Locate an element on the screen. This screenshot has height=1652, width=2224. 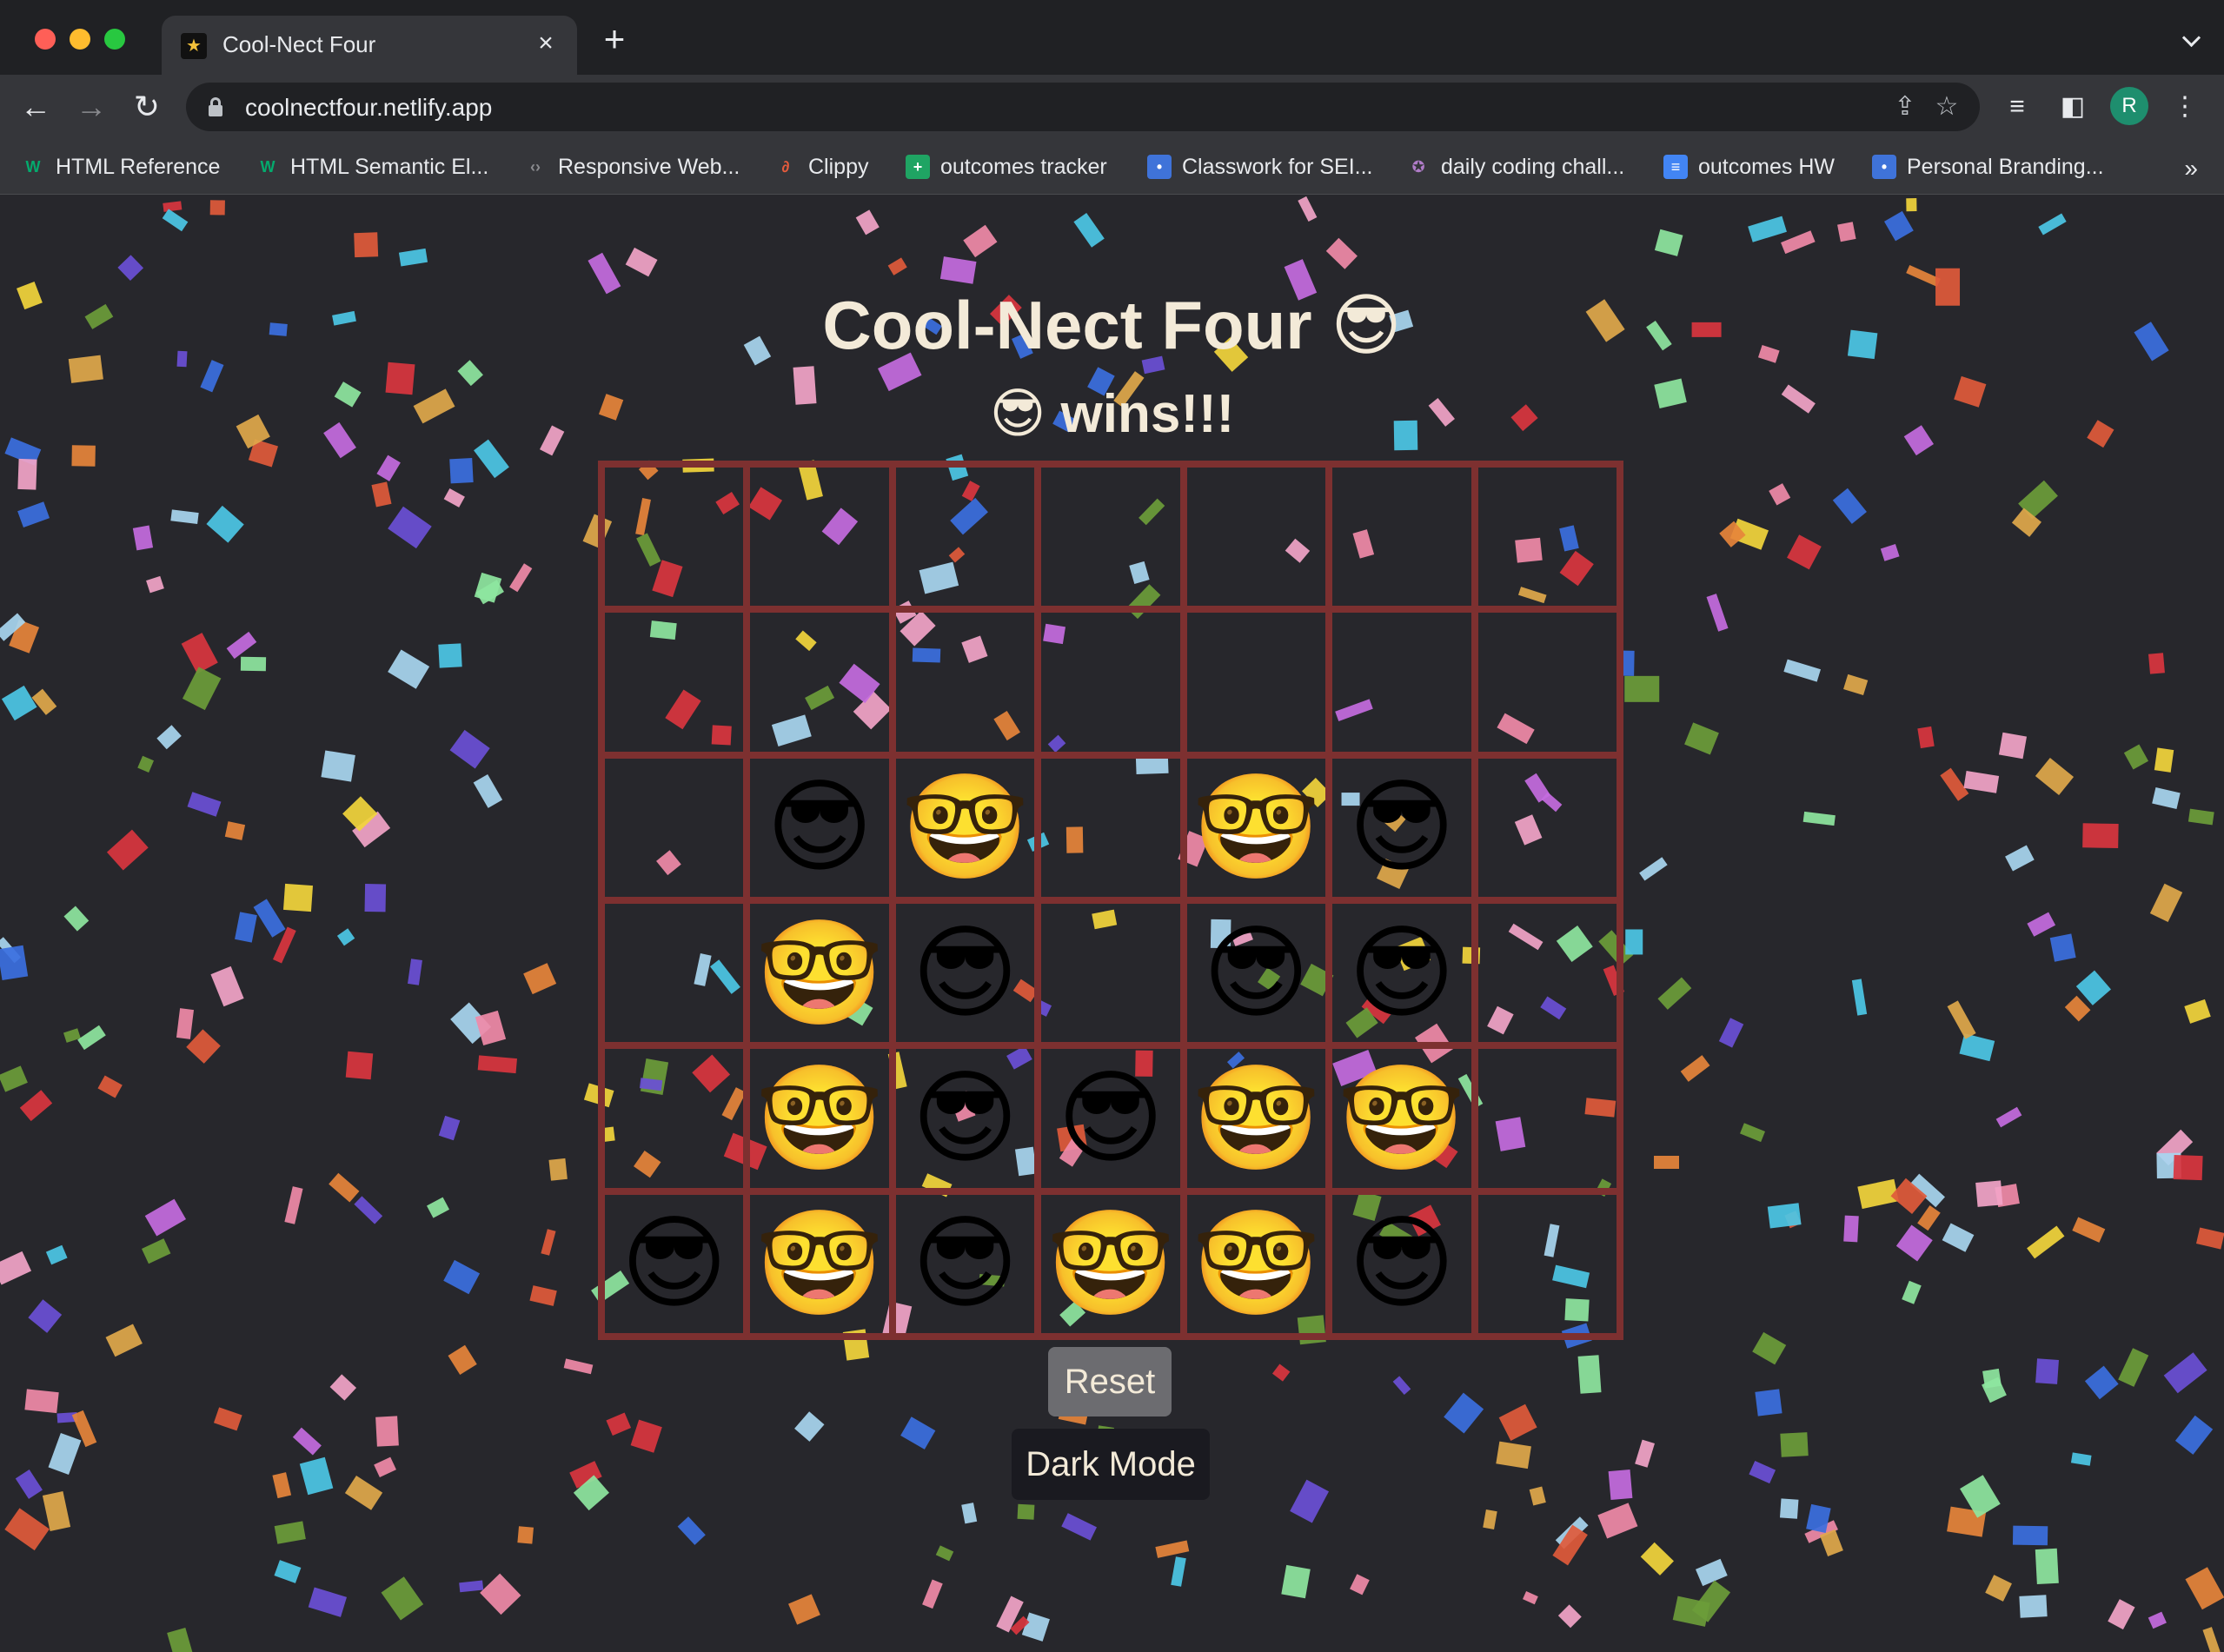
reset-button: Reset is located at coordinates (1110, 1381).